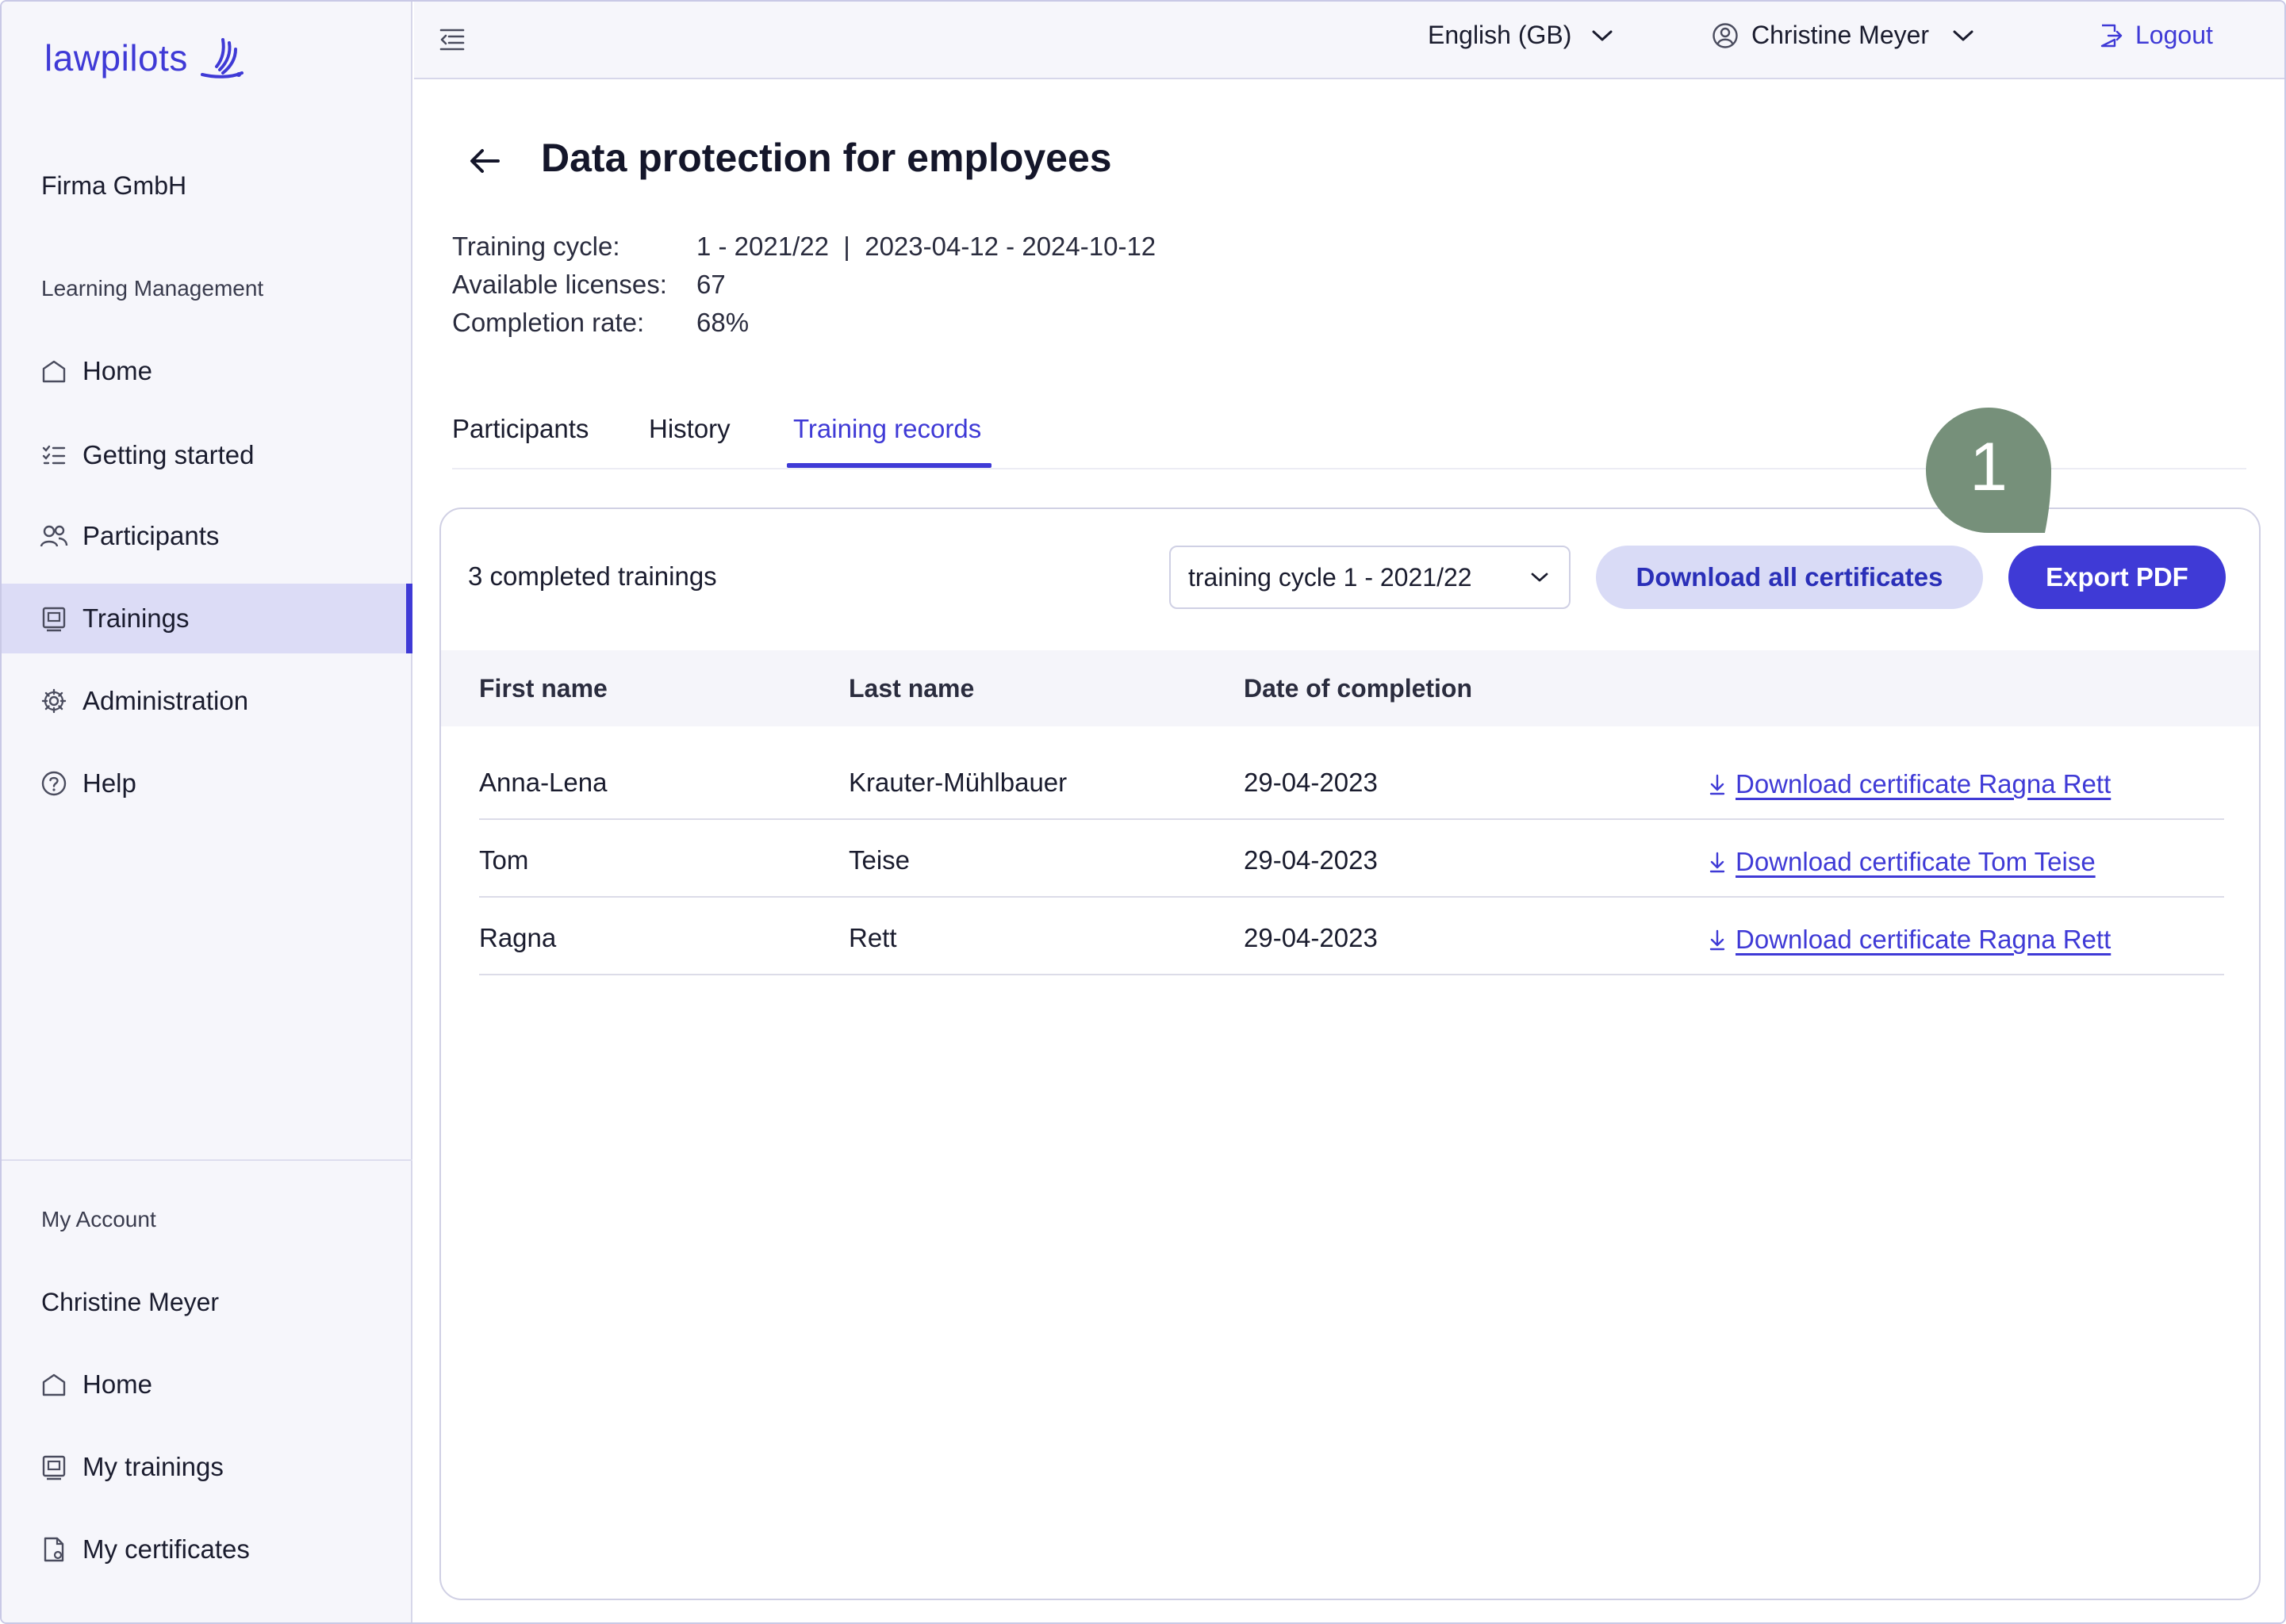  What do you see at coordinates (222, 58) in the screenshot?
I see `lawpilots-wings-icon` at bounding box center [222, 58].